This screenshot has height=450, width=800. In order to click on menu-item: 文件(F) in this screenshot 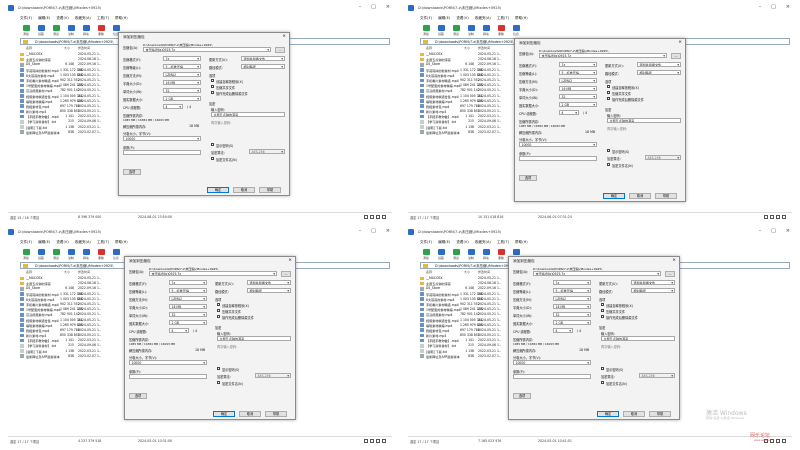, I will do `click(426, 242)`.